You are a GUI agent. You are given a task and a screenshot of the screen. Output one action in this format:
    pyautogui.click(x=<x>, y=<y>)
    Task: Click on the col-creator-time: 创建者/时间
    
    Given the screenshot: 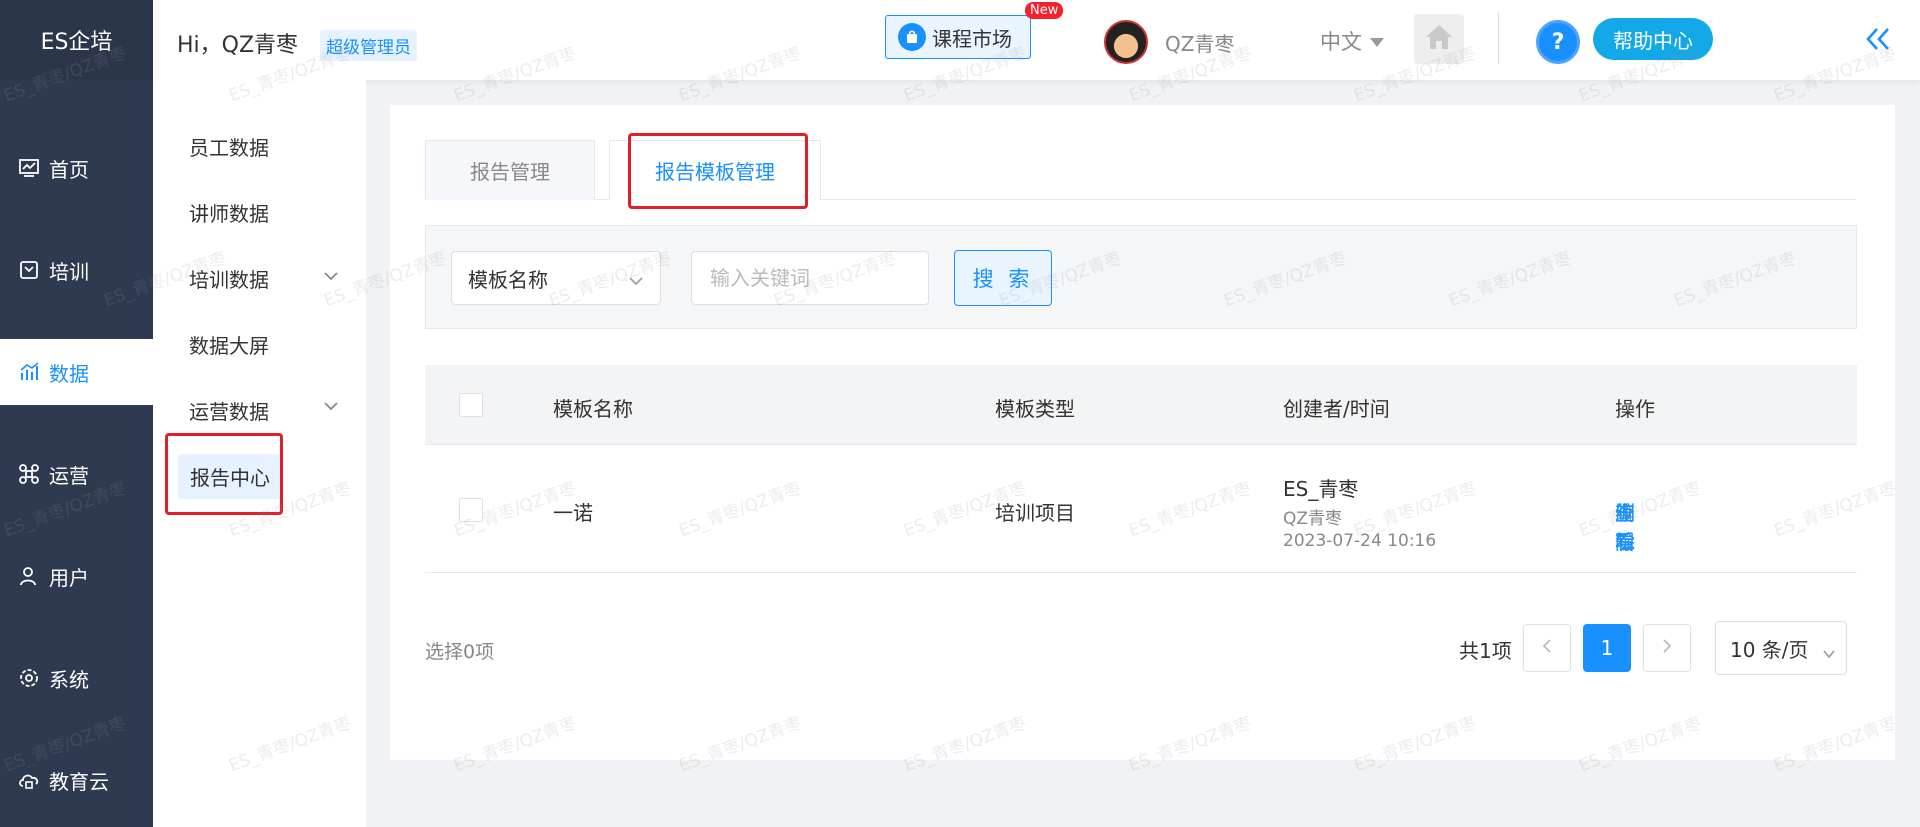 What is the action you would take?
    pyautogui.click(x=1336, y=409)
    